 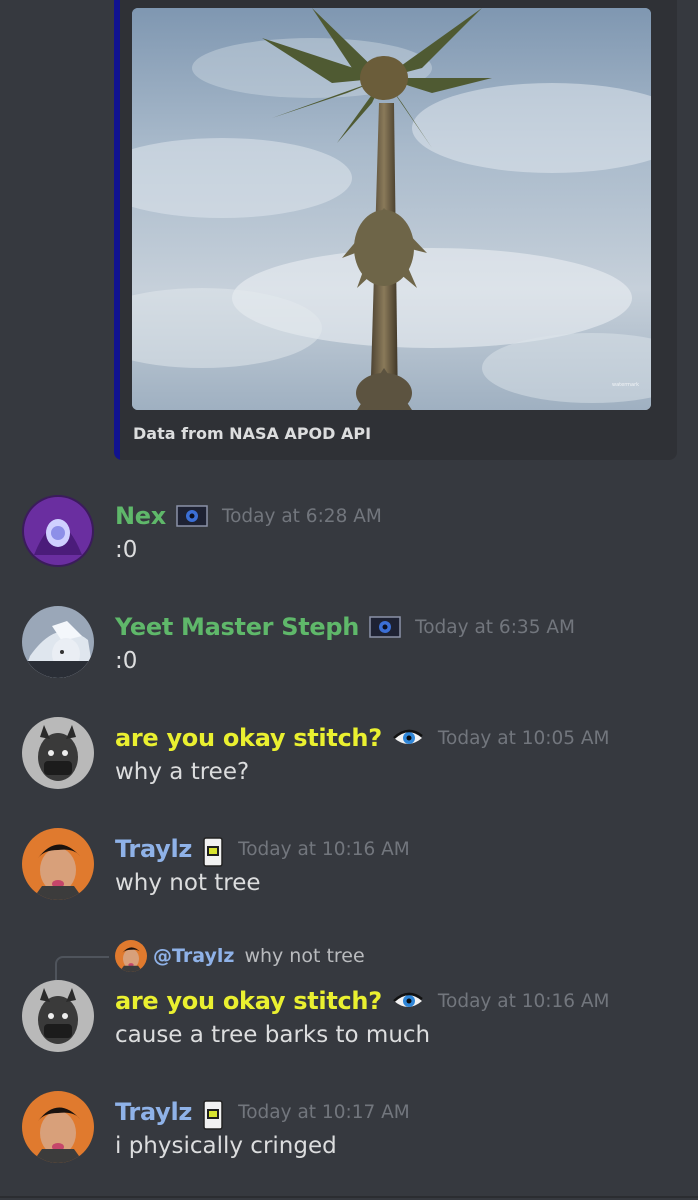 I want to click on message-content: cause a tree barks to much, so click(x=273, y=1035).